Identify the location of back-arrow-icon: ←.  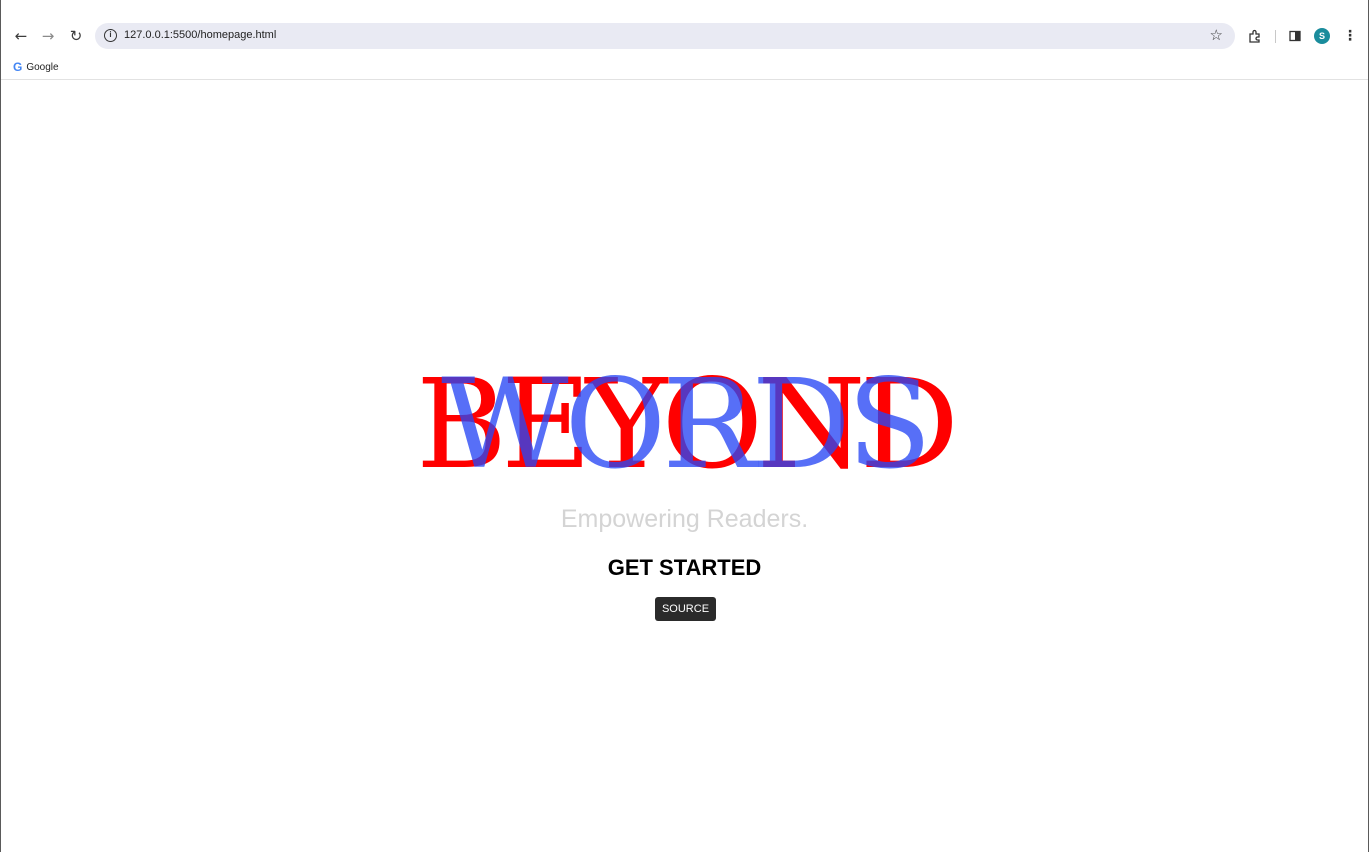
(21, 36).